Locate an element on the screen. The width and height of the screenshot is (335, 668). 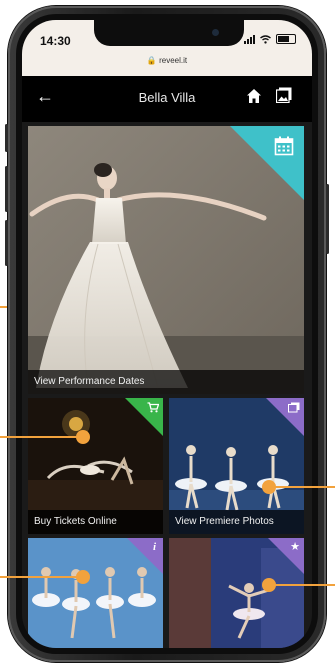
tile-info: i is located at coordinates (95, 593).